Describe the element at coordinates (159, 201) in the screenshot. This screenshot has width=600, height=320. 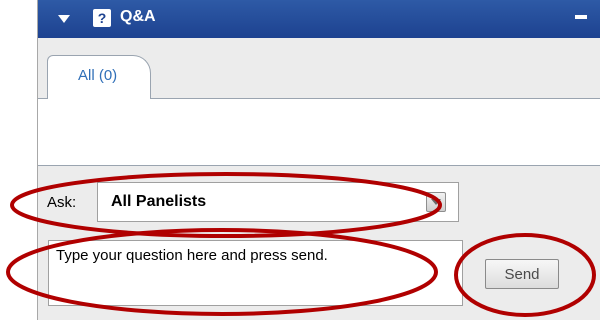
I see `ask-recipient-value: All Panelists` at that location.